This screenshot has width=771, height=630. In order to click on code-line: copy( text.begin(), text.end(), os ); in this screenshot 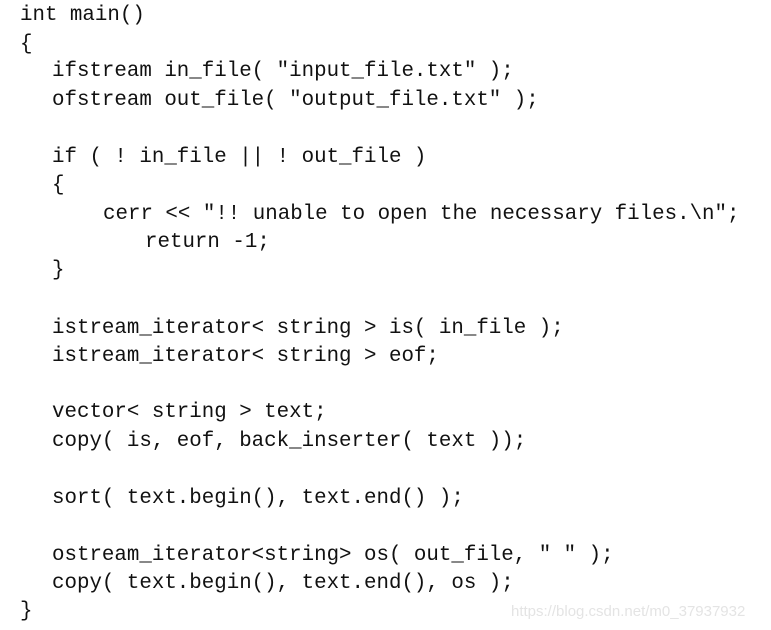, I will do `click(283, 583)`.